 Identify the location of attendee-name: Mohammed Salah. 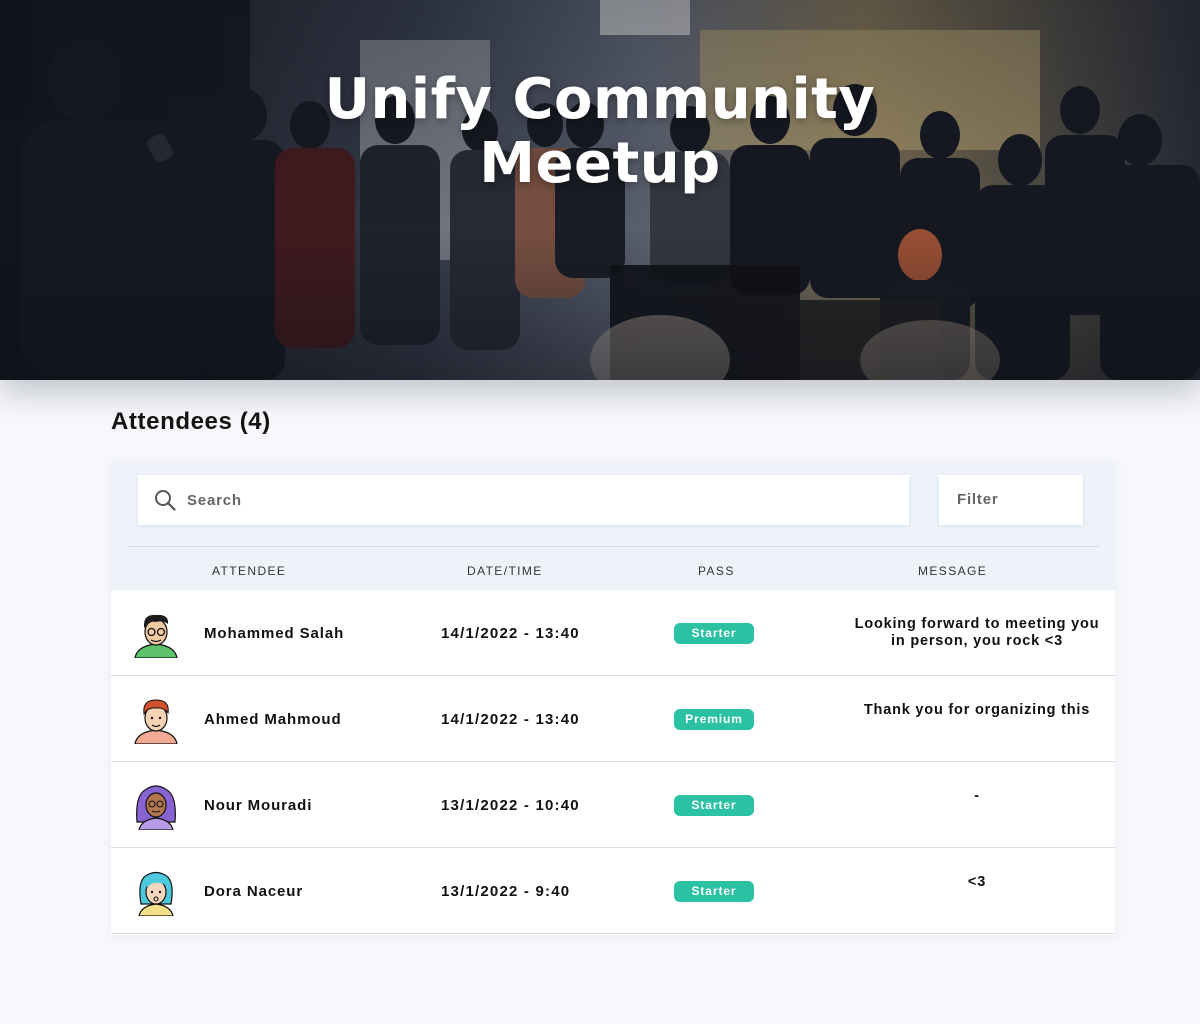
(274, 633).